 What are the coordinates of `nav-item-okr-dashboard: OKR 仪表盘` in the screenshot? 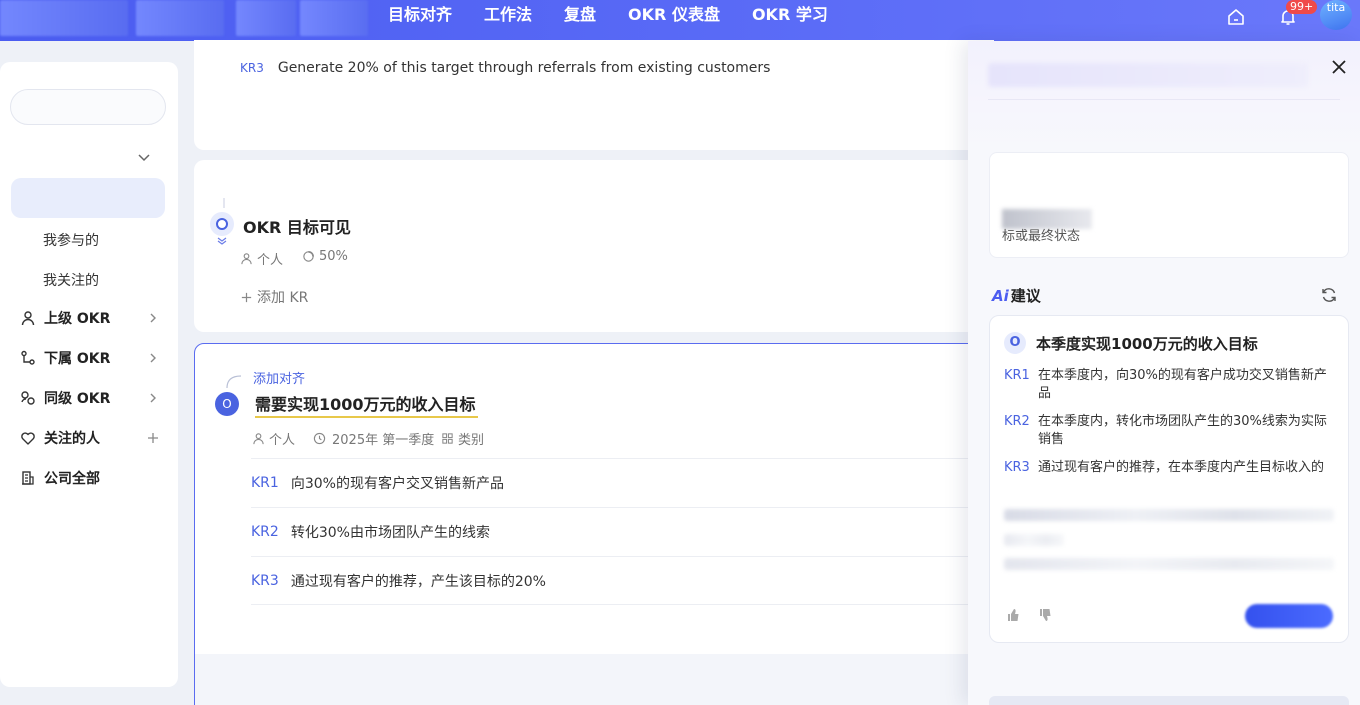 It's located at (674, 15).